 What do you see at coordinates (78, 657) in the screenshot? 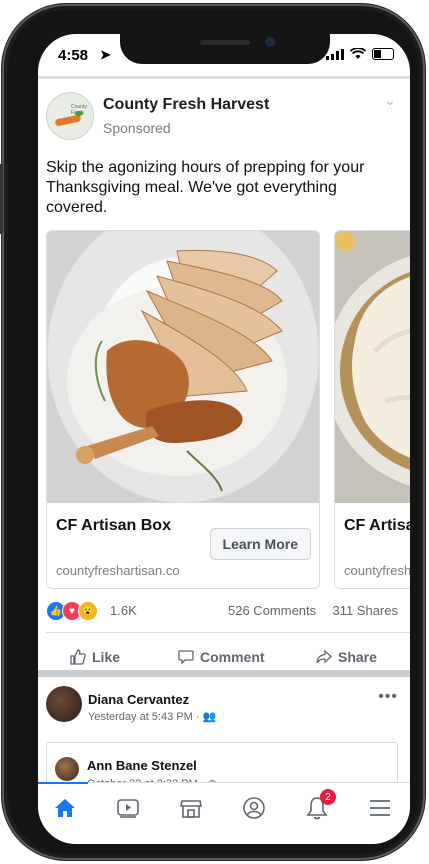
I see `thumbs-up-icon` at bounding box center [78, 657].